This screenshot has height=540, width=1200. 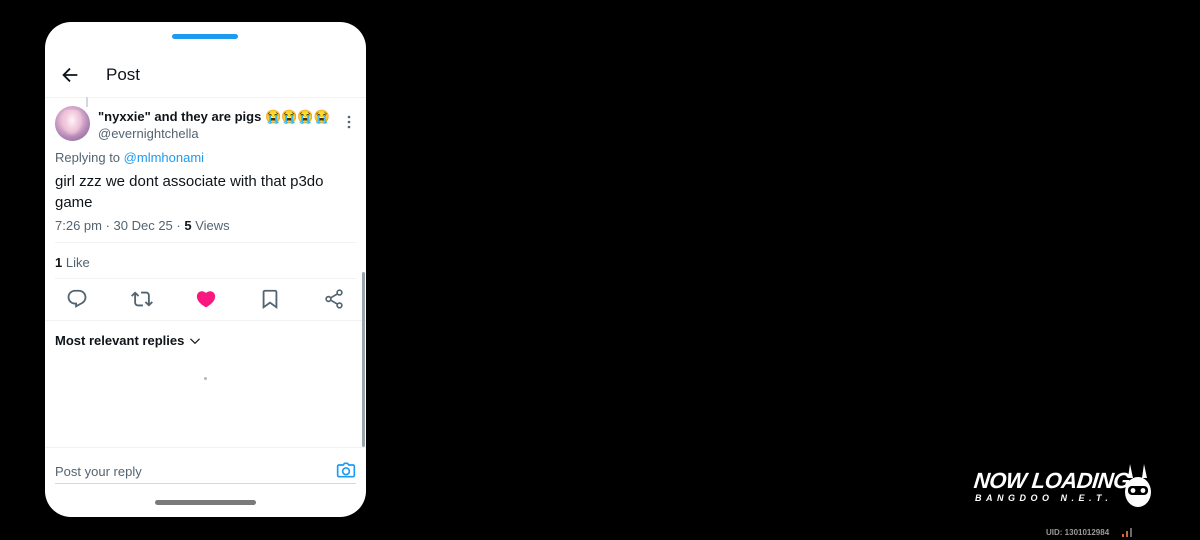 I want to click on heart-icon, so click(x=206, y=299).